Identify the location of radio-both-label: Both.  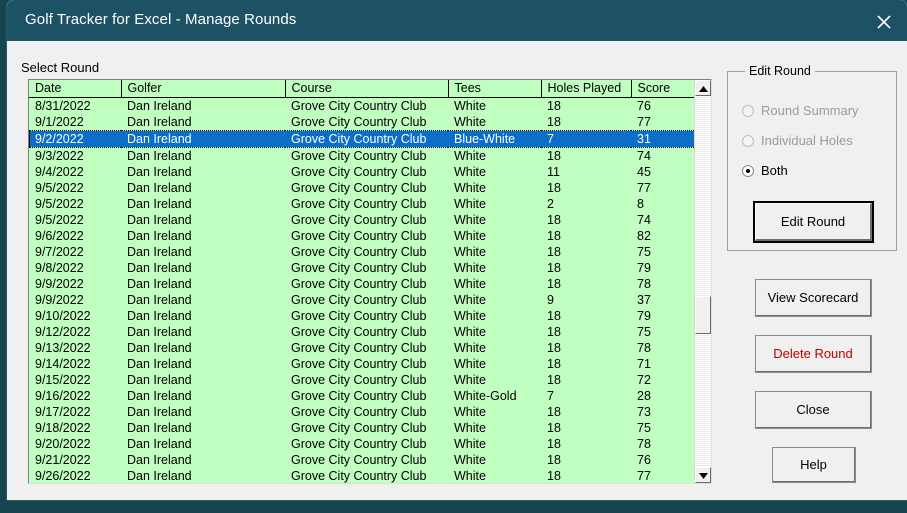
(774, 170).